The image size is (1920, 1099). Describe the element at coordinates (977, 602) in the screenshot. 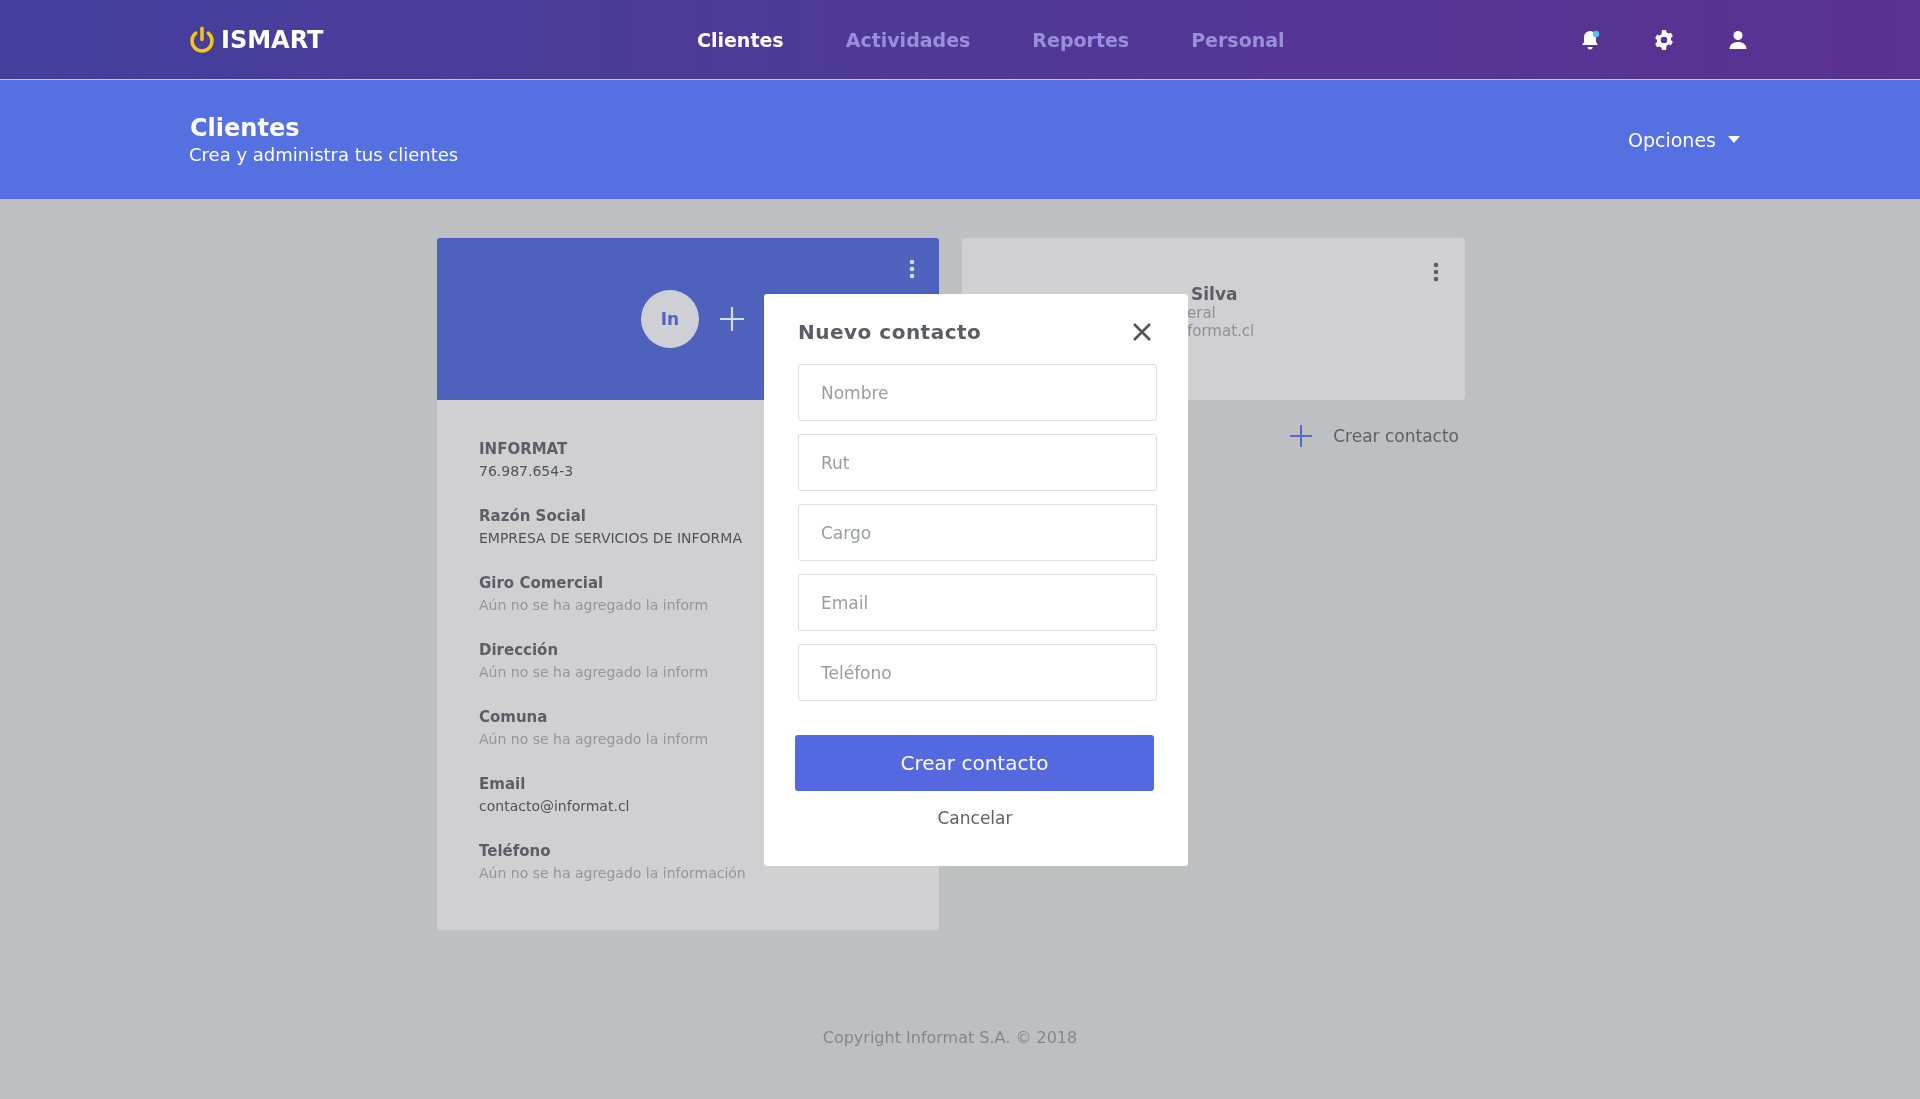

I see `input-field: Email` at that location.